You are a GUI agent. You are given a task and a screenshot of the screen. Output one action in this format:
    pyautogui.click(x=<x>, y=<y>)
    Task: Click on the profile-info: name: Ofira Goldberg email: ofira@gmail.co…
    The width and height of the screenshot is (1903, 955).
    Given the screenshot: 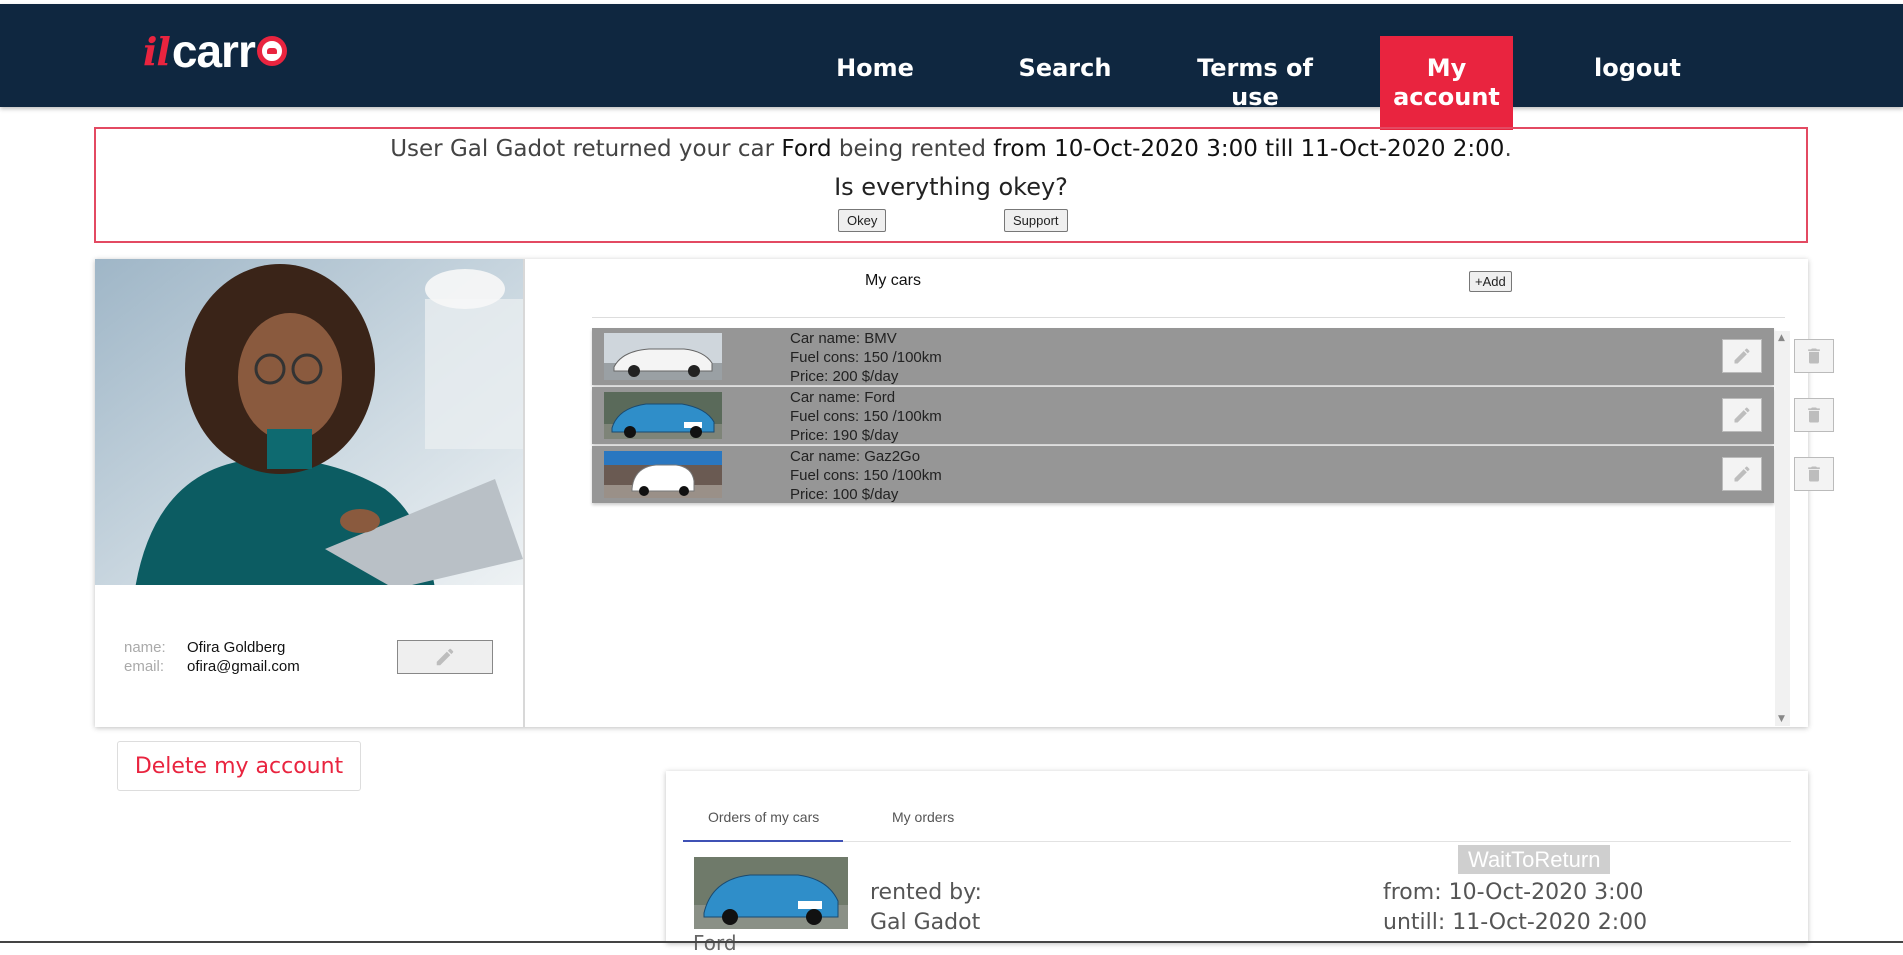 What is the action you would take?
    pyautogui.click(x=212, y=657)
    